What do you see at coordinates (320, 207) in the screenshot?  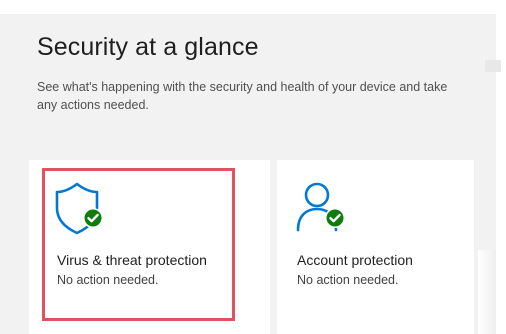 I see `person-check-icon` at bounding box center [320, 207].